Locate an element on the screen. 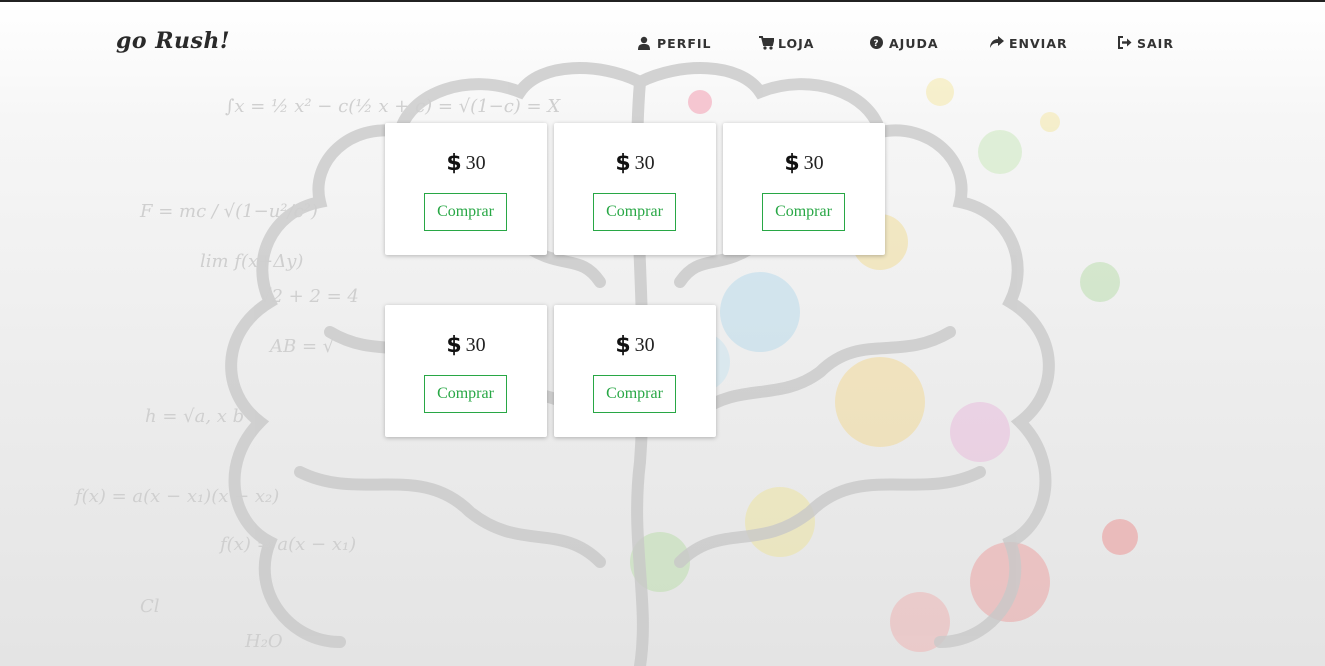 This screenshot has width=1325, height=666. question-circle-icon: ? is located at coordinates (877, 43).